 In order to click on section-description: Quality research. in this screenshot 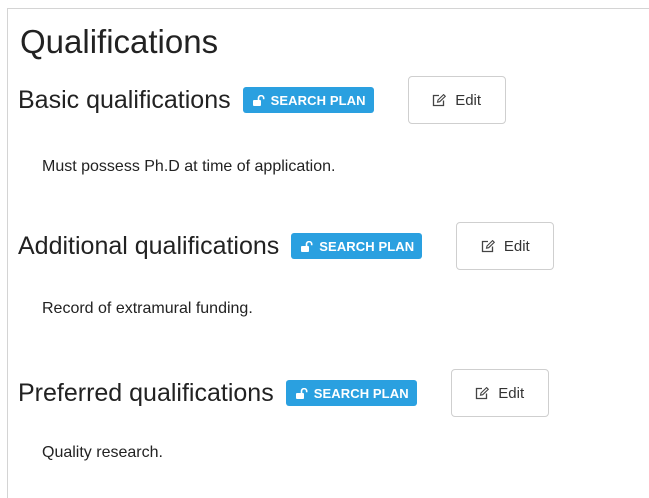, I will do `click(102, 452)`.